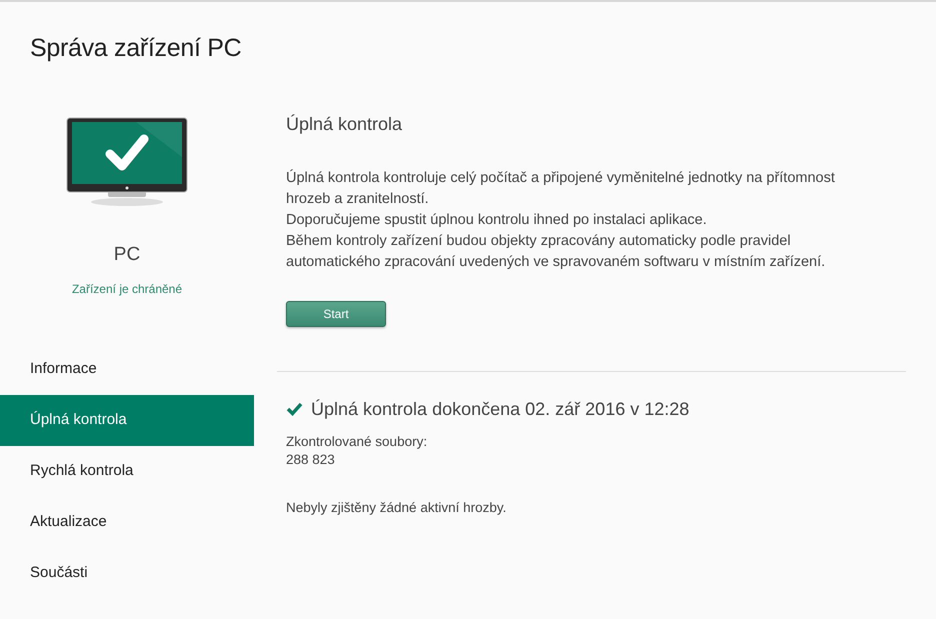 The height and width of the screenshot is (619, 936). What do you see at coordinates (136, 48) in the screenshot?
I see `page-title: Správa zařízení PC` at bounding box center [136, 48].